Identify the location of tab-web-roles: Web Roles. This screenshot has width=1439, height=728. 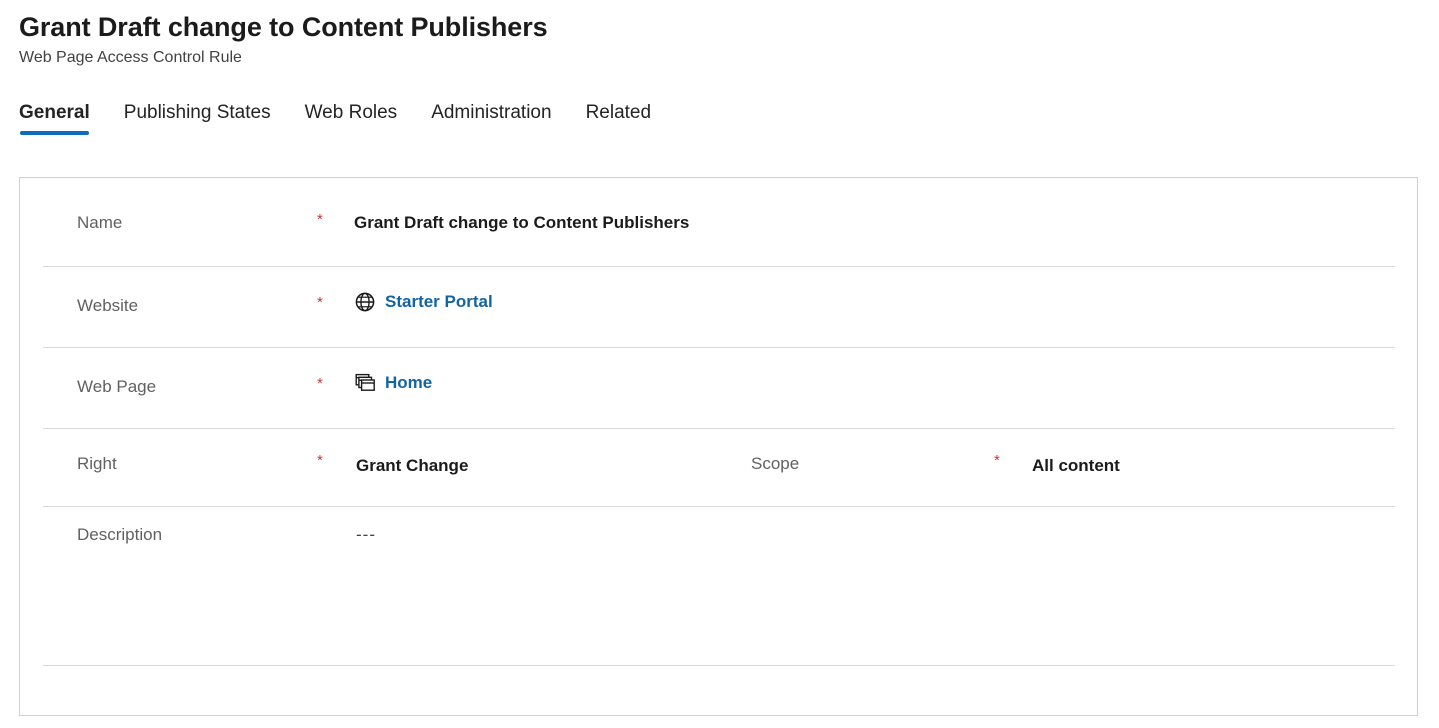
(351, 118).